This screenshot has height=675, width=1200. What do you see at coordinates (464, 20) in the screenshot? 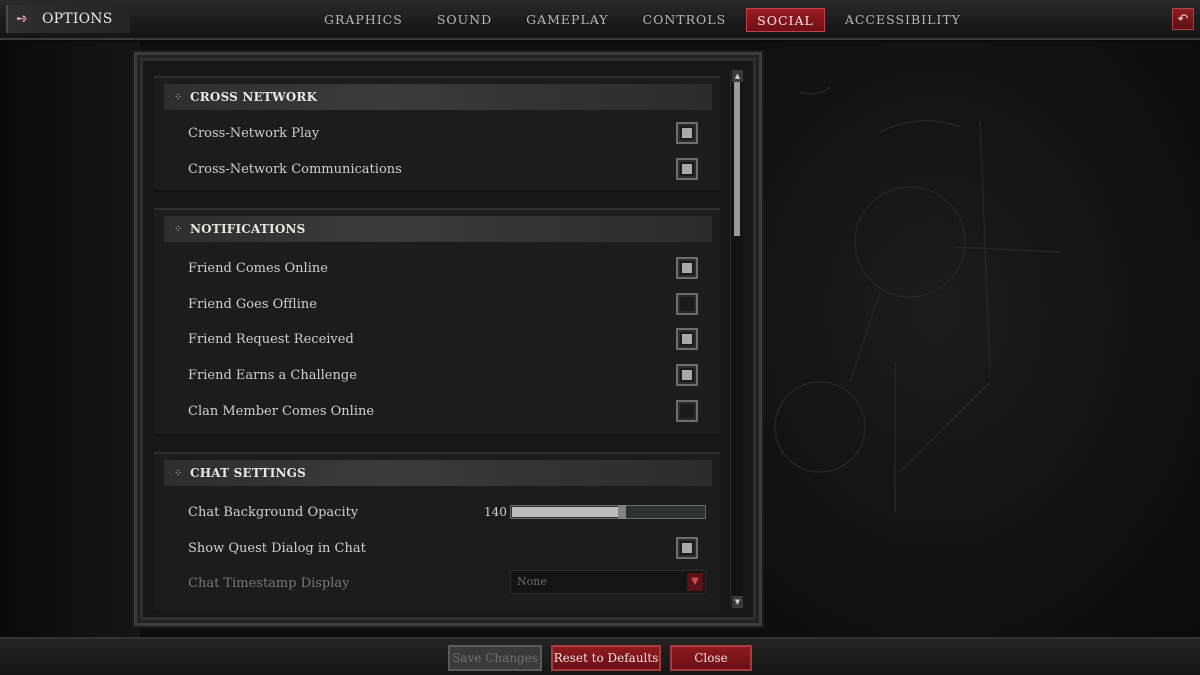
I see `tab-sound: SOUND` at bounding box center [464, 20].